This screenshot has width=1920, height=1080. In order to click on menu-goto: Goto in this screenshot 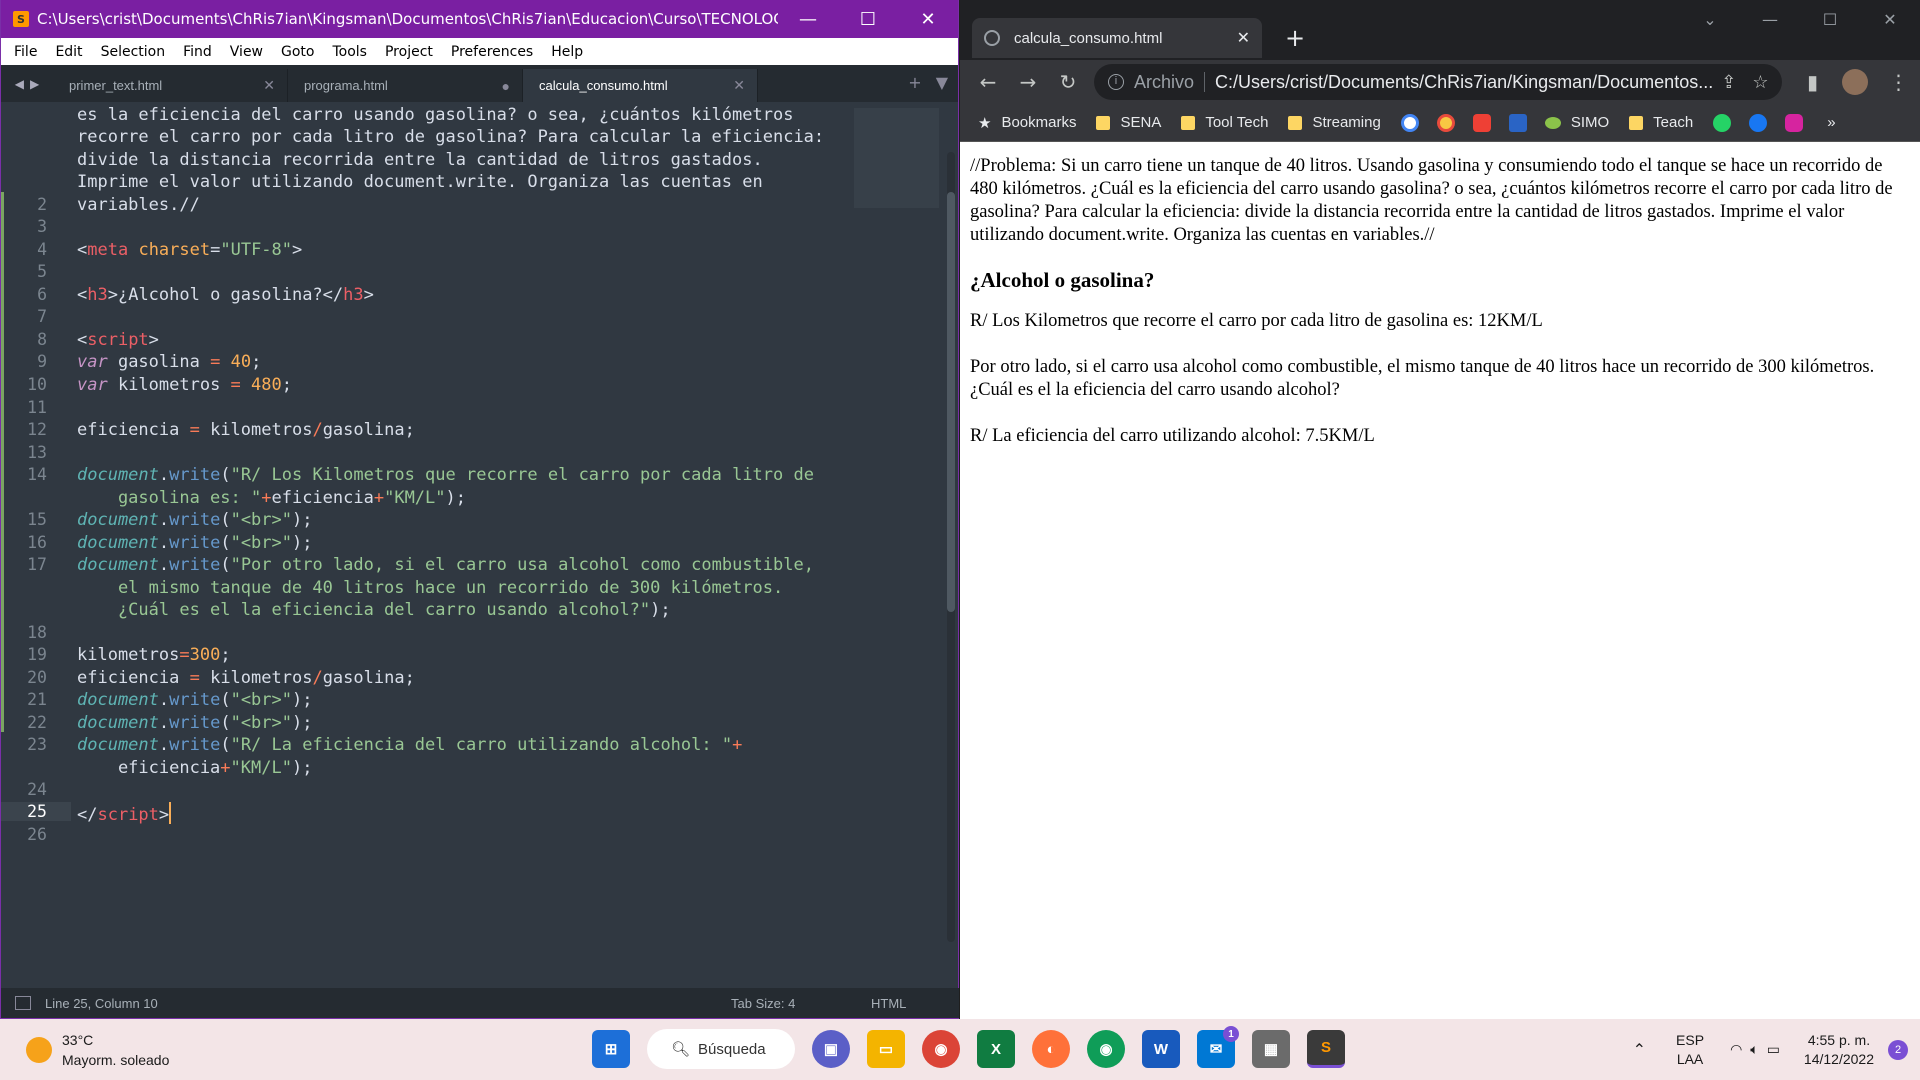, I will do `click(297, 52)`.